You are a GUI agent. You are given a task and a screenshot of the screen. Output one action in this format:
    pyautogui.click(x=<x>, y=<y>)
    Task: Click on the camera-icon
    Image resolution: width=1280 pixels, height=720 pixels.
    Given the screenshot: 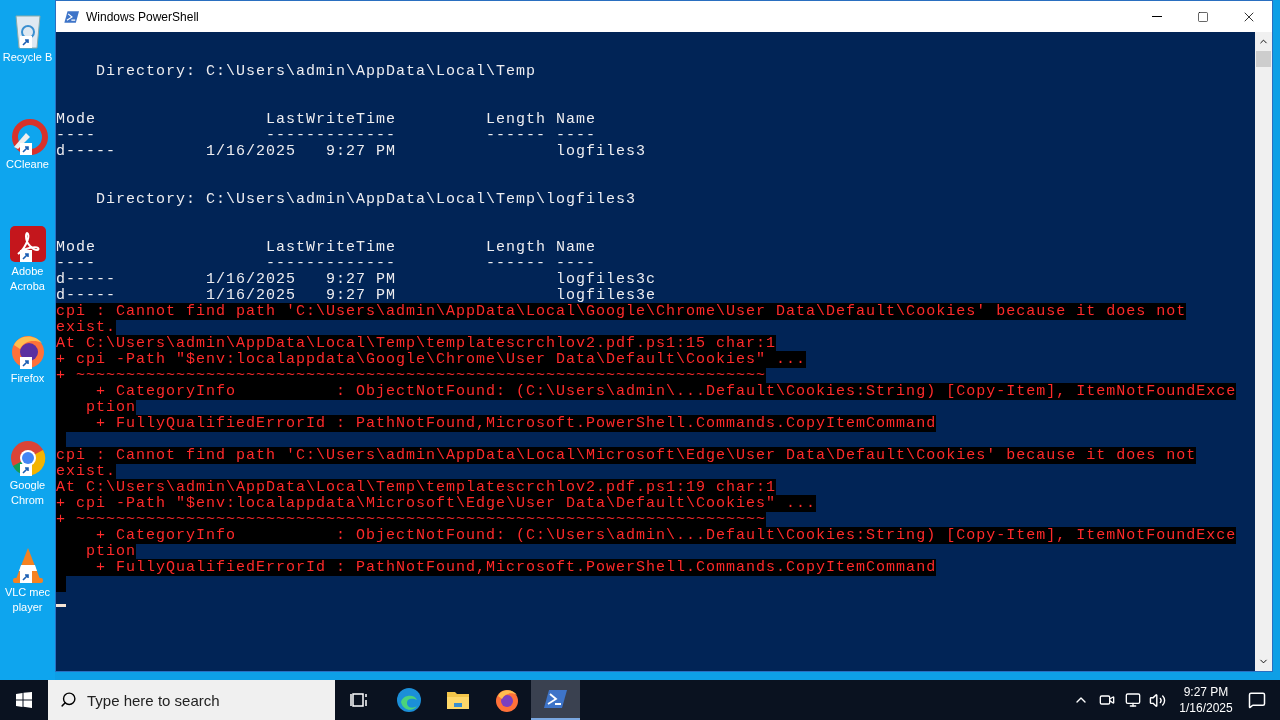 What is the action you would take?
    pyautogui.click(x=1107, y=700)
    